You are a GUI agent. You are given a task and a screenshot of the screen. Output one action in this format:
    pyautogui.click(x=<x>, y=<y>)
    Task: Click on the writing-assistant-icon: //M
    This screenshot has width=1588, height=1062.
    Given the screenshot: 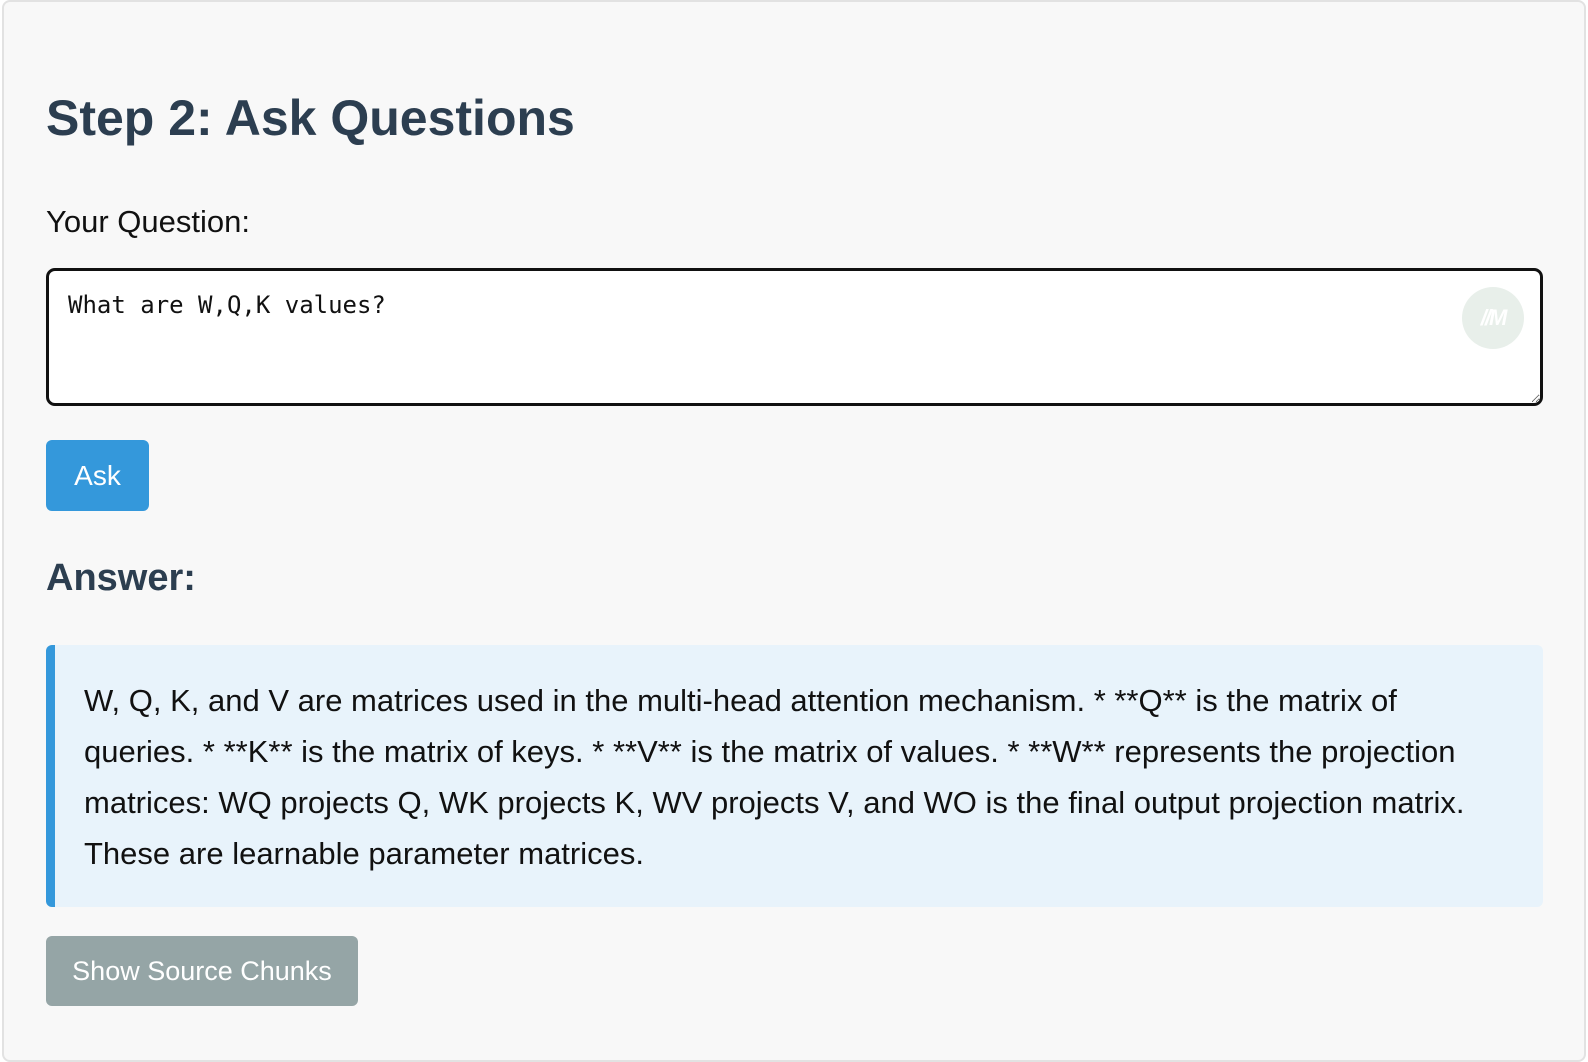 What is the action you would take?
    pyautogui.click(x=1493, y=318)
    